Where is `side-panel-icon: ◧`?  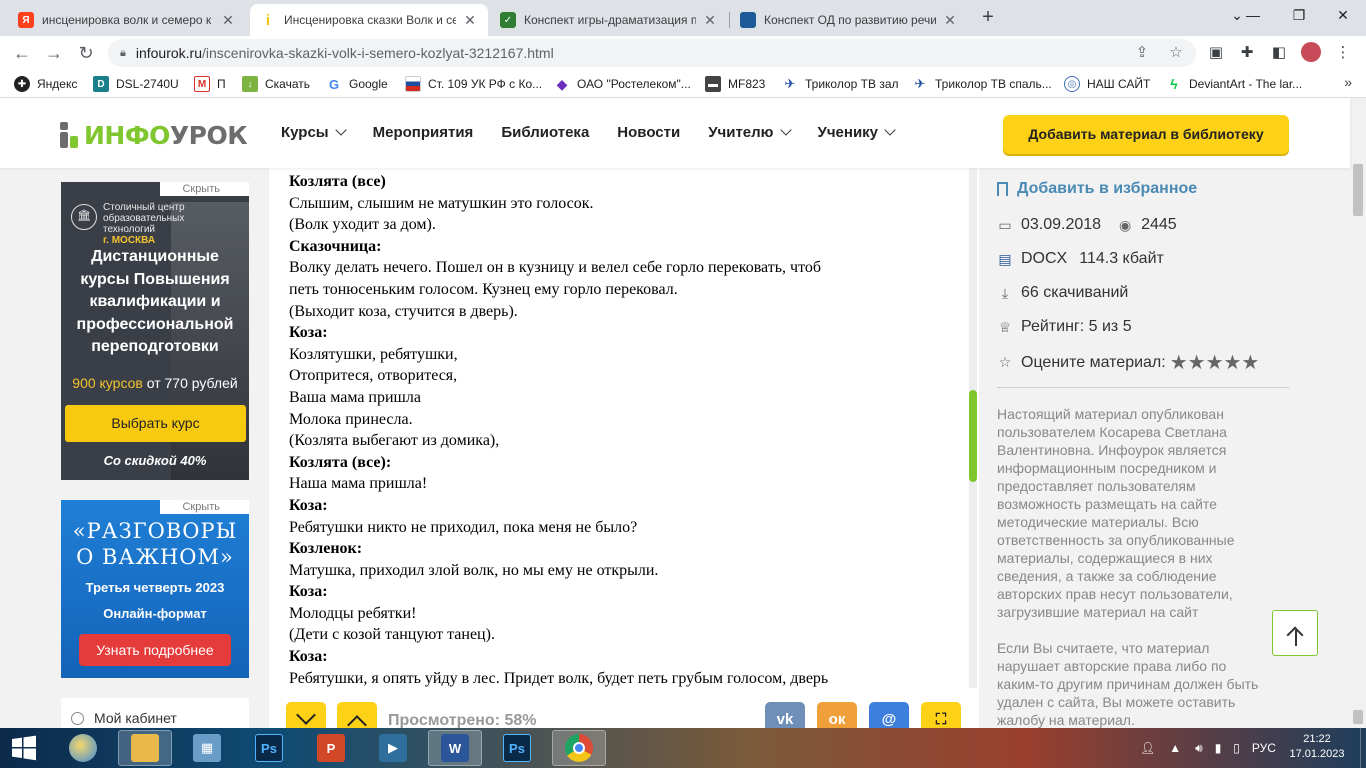
side-panel-icon: ◧ is located at coordinates (1279, 53).